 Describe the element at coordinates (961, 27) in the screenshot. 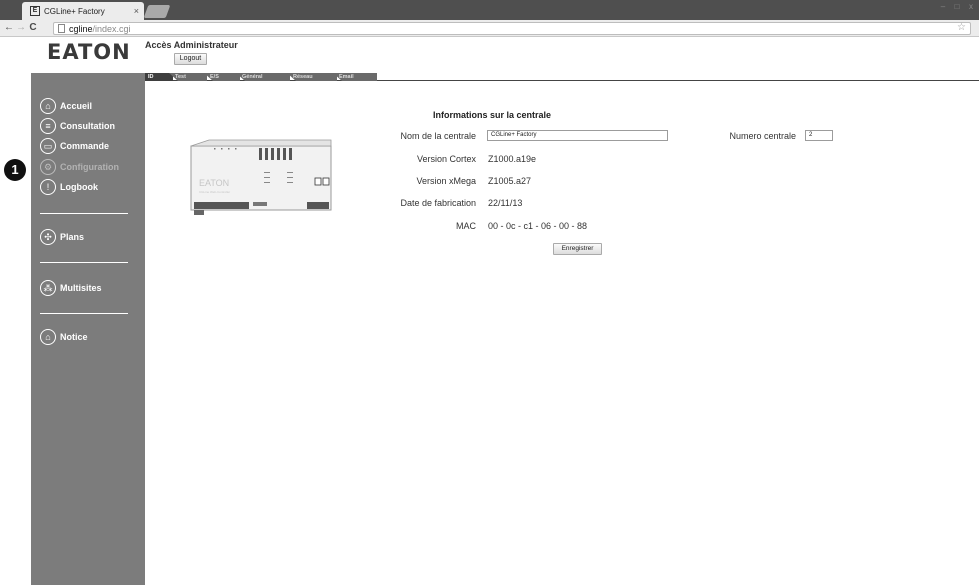

I see `bookmark-star-icon: ☆` at that location.